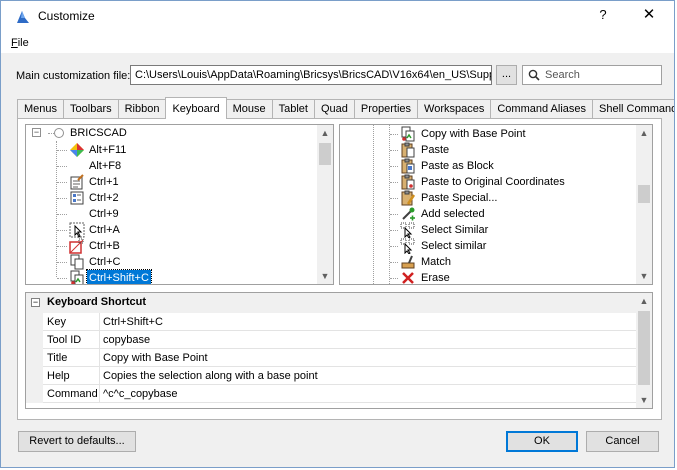  I want to click on command-item-label: Match, so click(436, 262).